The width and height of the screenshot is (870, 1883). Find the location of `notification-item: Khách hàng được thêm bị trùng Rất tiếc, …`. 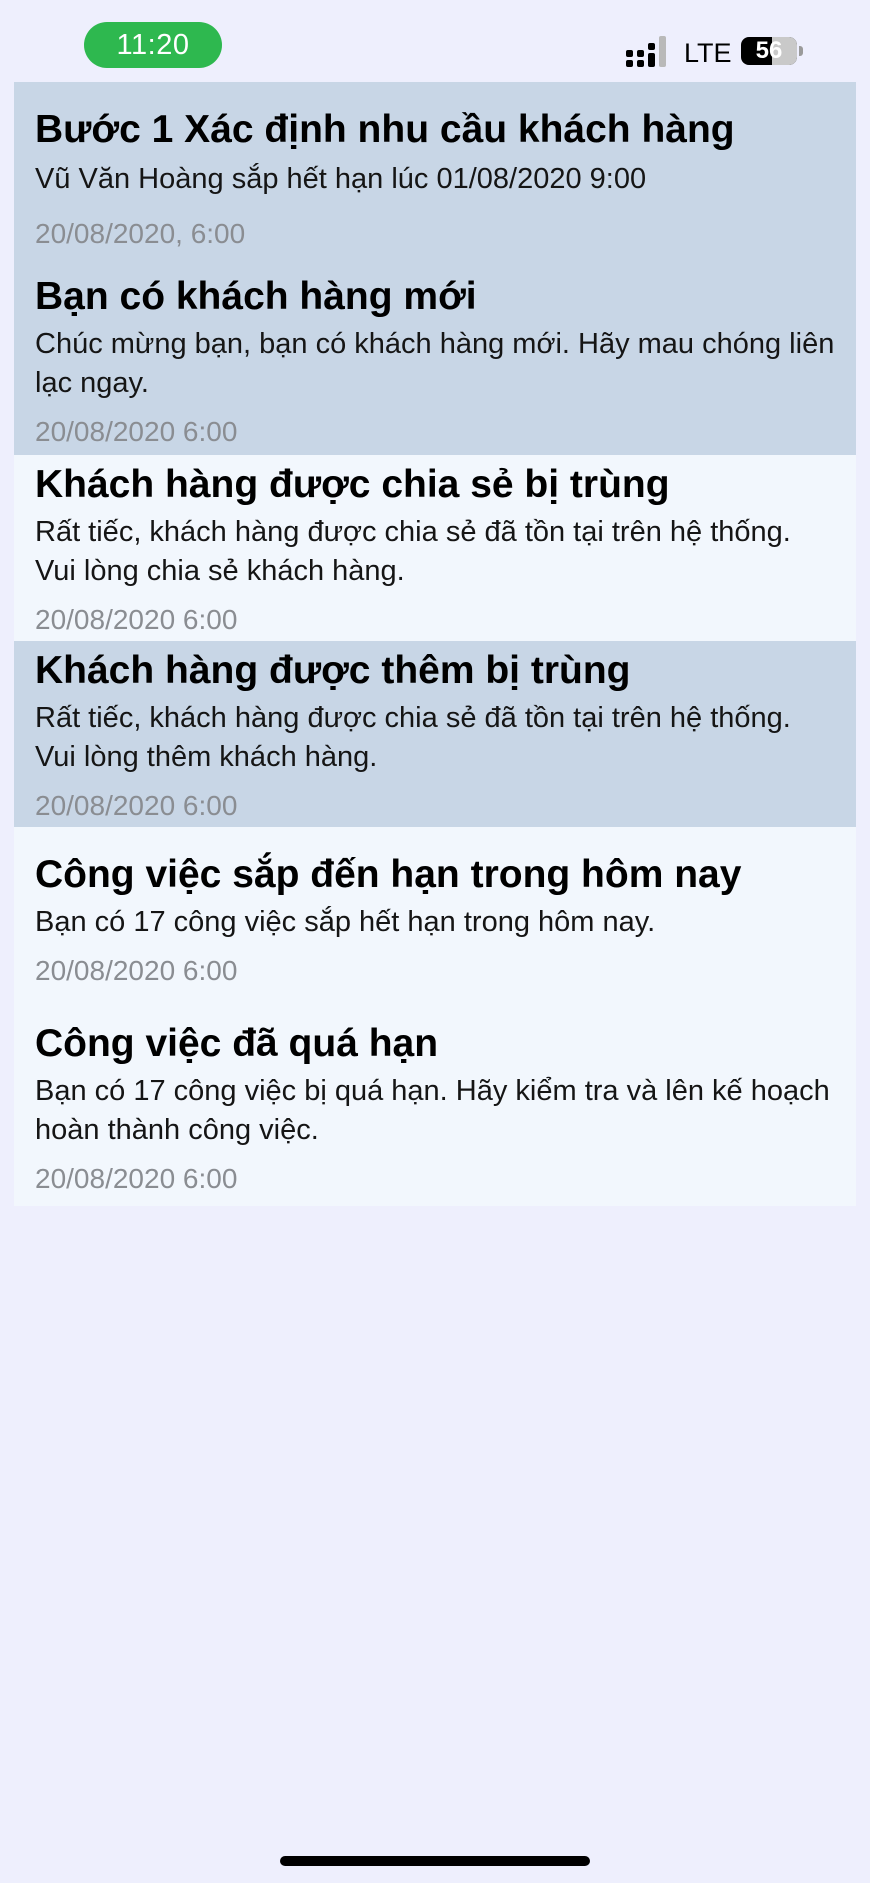

notification-item: Khách hàng được thêm bị trùng Rất tiếc, … is located at coordinates (435, 734).